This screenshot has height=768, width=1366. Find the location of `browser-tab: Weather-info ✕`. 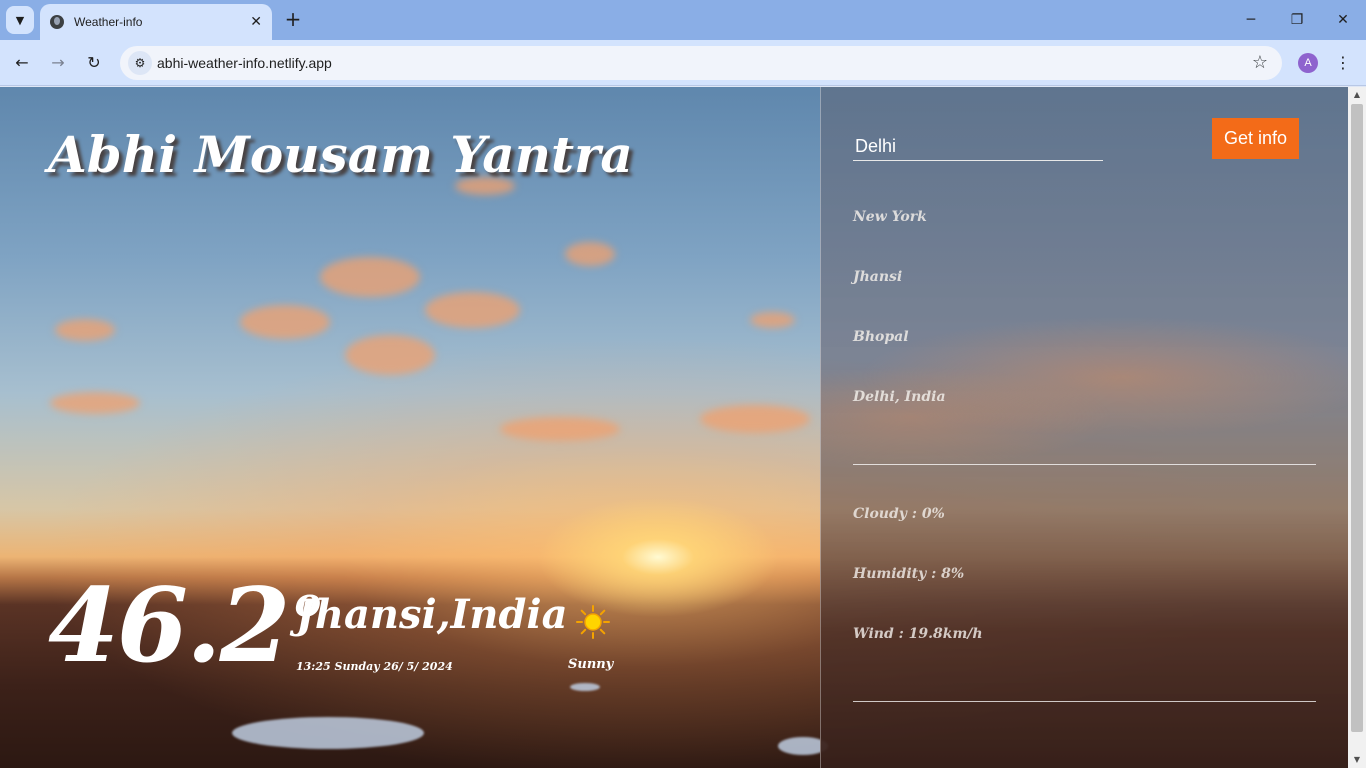

browser-tab: Weather-info ✕ is located at coordinates (156, 22).